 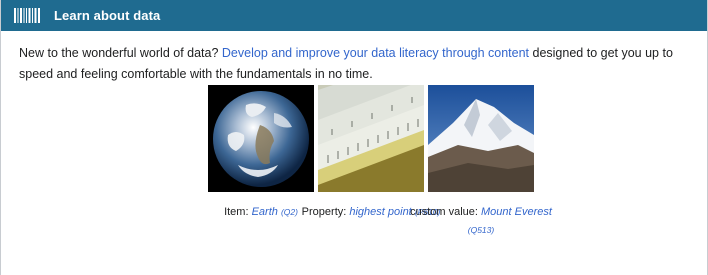 I want to click on figure-earth: Item: Earth (Q2), so click(x=261, y=151).